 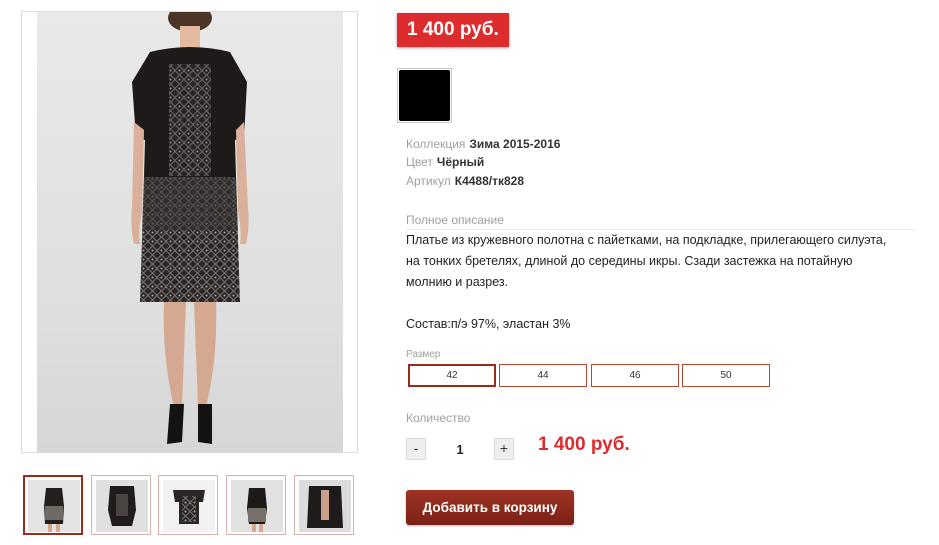 What do you see at coordinates (190, 228) in the screenshot?
I see `model-in-dress-image` at bounding box center [190, 228].